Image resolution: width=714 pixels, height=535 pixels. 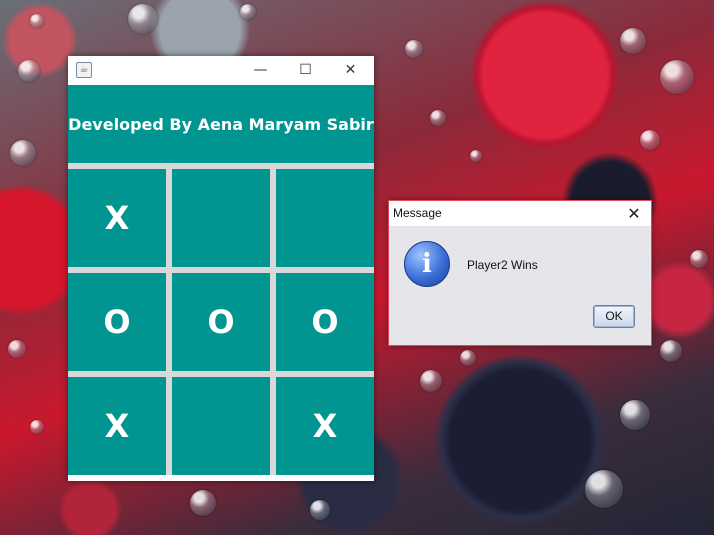 I want to click on message-dialog: Message ✕ i Player2 Wins OK, so click(x=520, y=273).